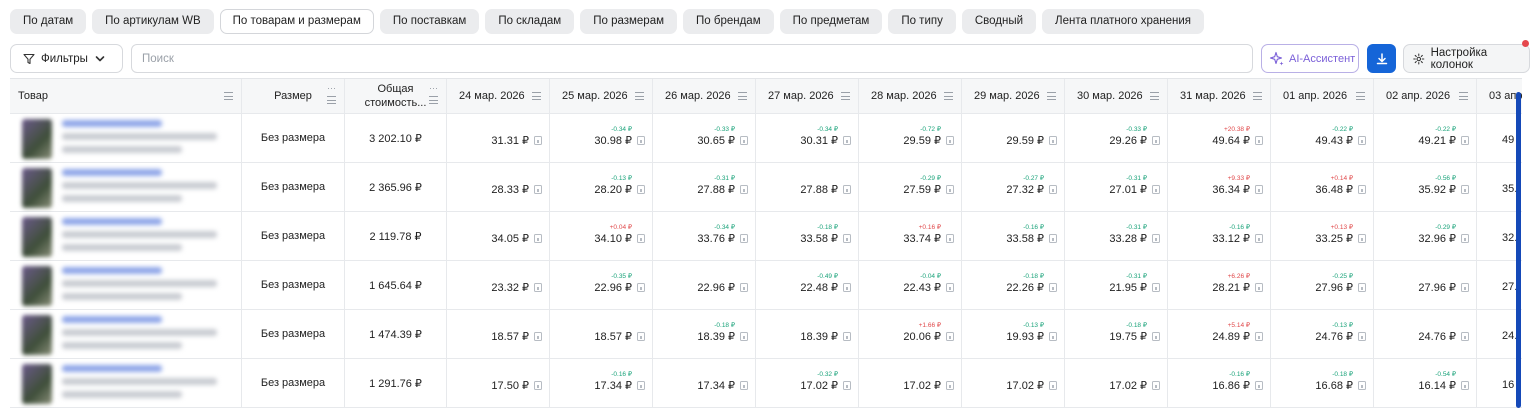  Describe the element at coordinates (831, 21) in the screenshot. I see `tab-7: По предметам` at that location.